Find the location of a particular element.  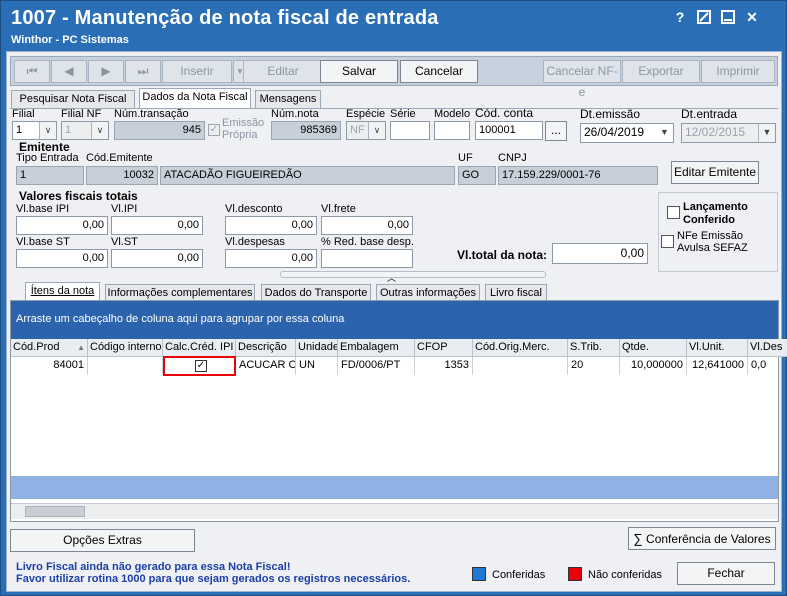

filial-nf-select: 1 ∨ is located at coordinates (85, 130).